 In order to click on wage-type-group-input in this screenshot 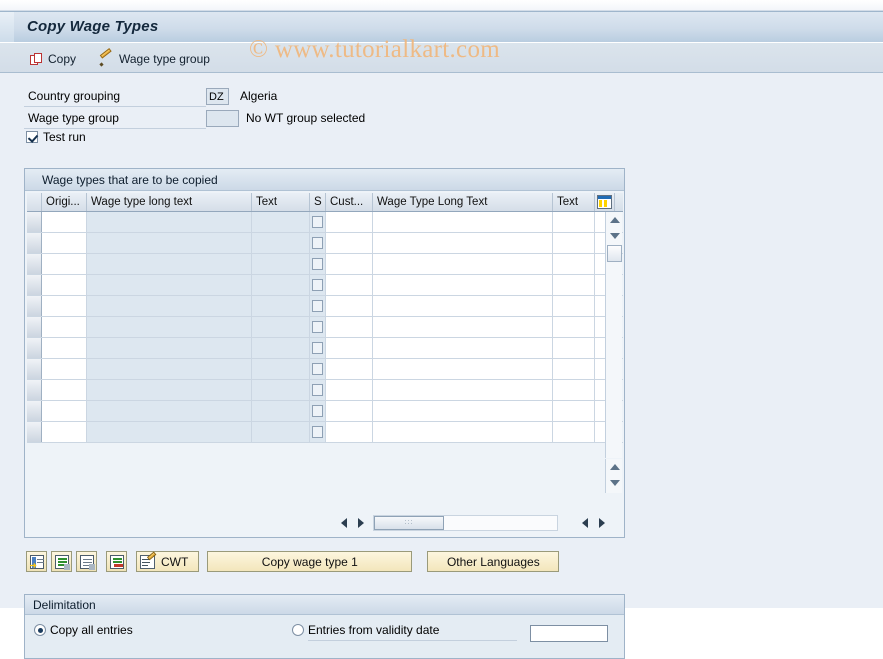, I will do `click(222, 118)`.